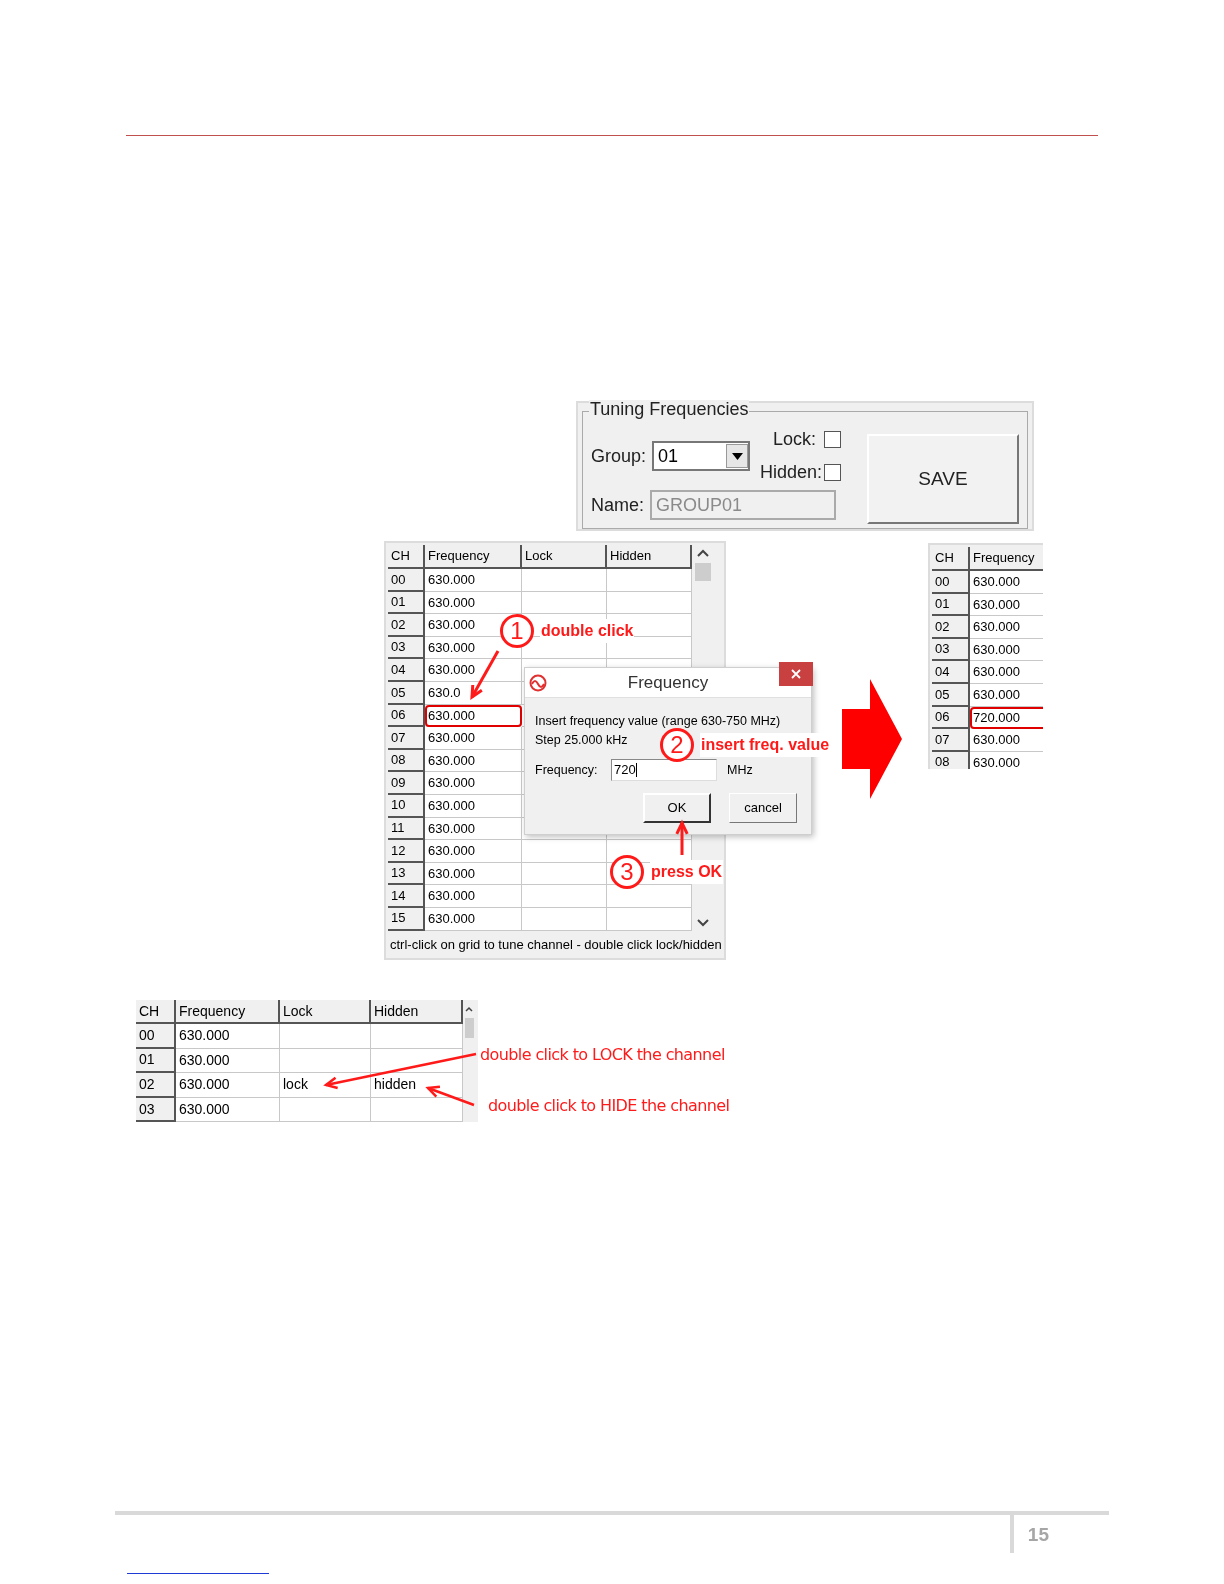 The height and width of the screenshot is (1584, 1224). I want to click on page-number: 15, so click(1038, 1534).